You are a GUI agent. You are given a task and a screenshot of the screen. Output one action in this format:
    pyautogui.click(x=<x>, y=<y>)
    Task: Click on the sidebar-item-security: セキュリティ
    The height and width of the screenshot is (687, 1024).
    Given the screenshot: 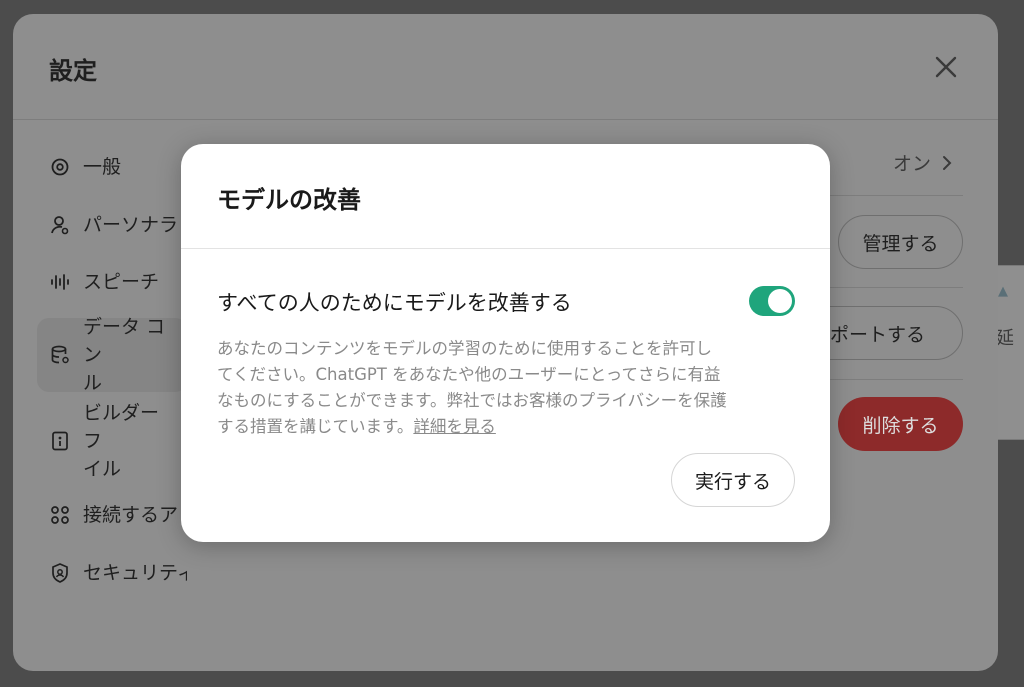 What is the action you would take?
    pyautogui.click(x=112, y=573)
    